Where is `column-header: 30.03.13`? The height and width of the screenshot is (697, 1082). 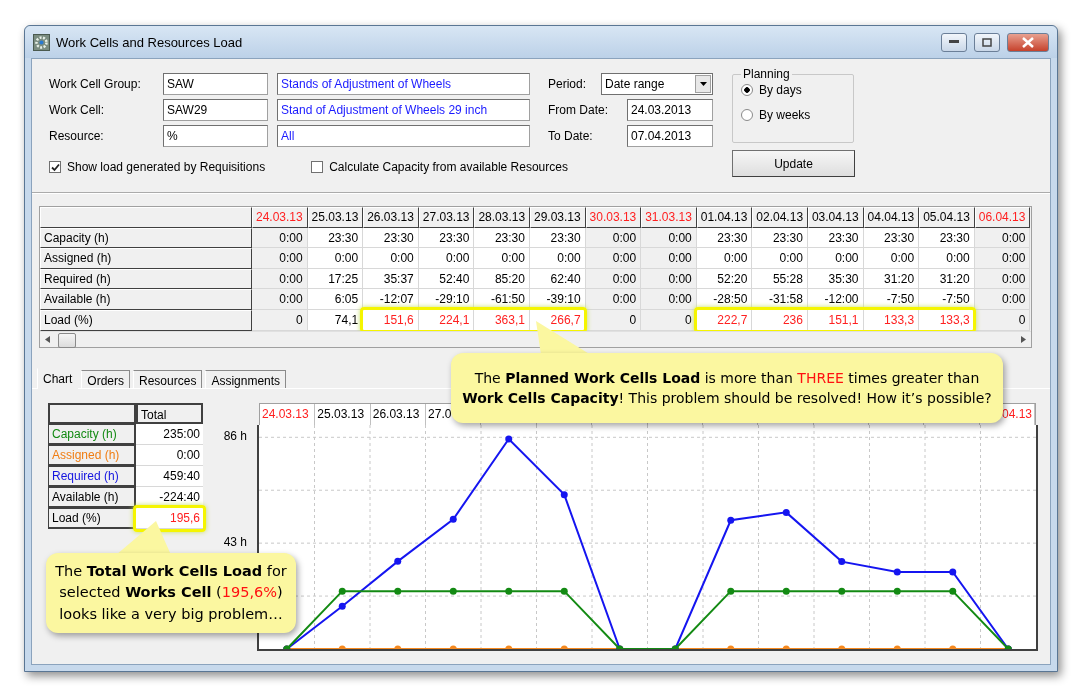
column-header: 30.03.13 is located at coordinates (613, 217).